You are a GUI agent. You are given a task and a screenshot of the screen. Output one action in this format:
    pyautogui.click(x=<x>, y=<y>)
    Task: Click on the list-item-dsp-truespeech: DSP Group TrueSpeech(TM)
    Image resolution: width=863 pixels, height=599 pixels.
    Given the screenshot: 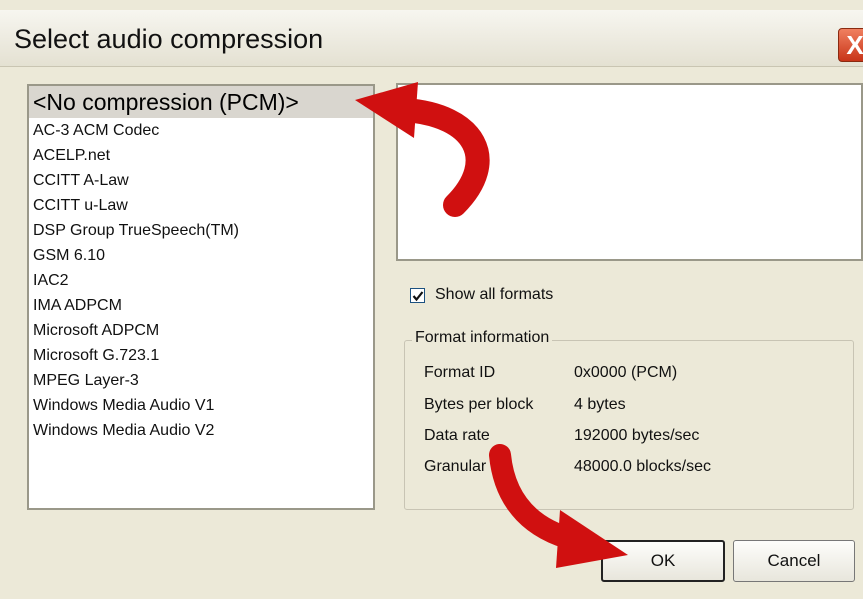 What is the action you would take?
    pyautogui.click(x=201, y=230)
    